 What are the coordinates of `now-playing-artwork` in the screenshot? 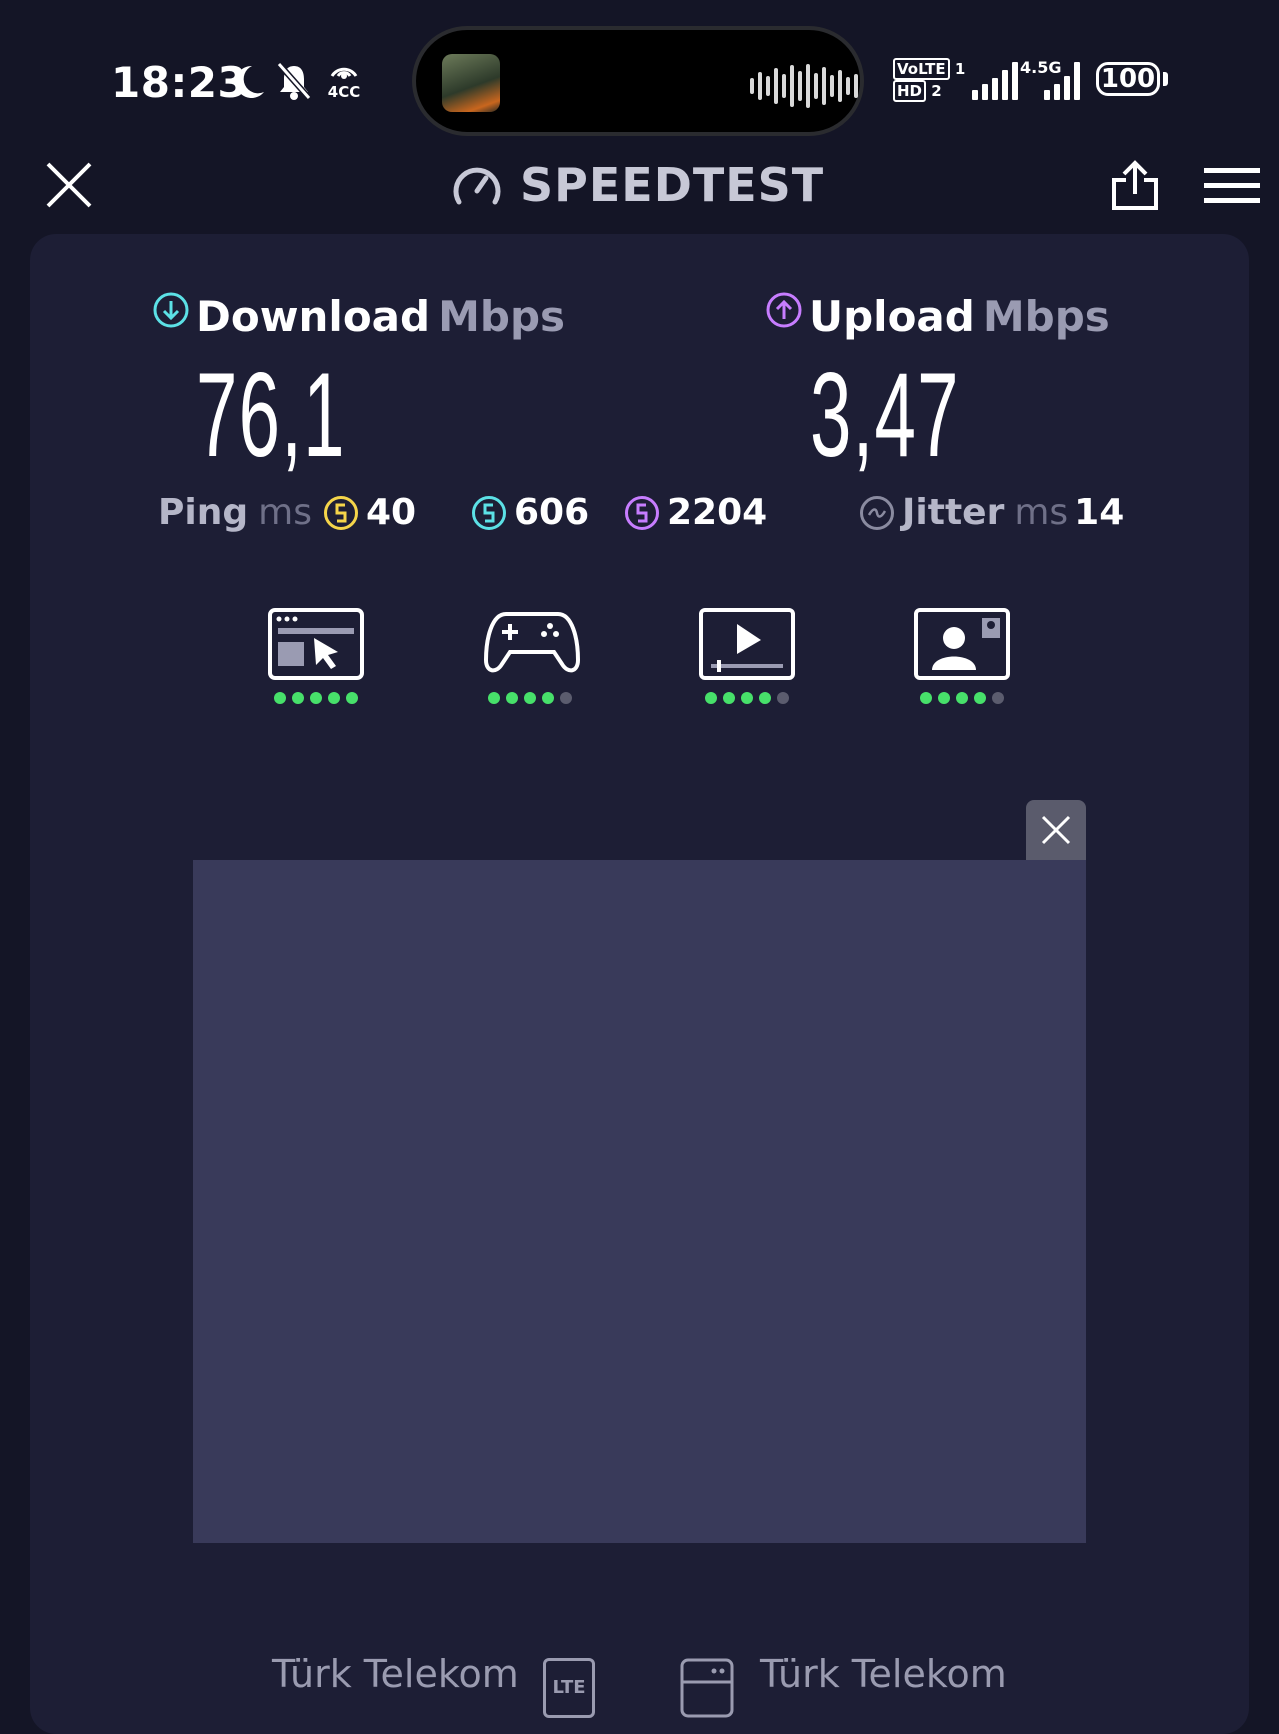 It's located at (471, 83).